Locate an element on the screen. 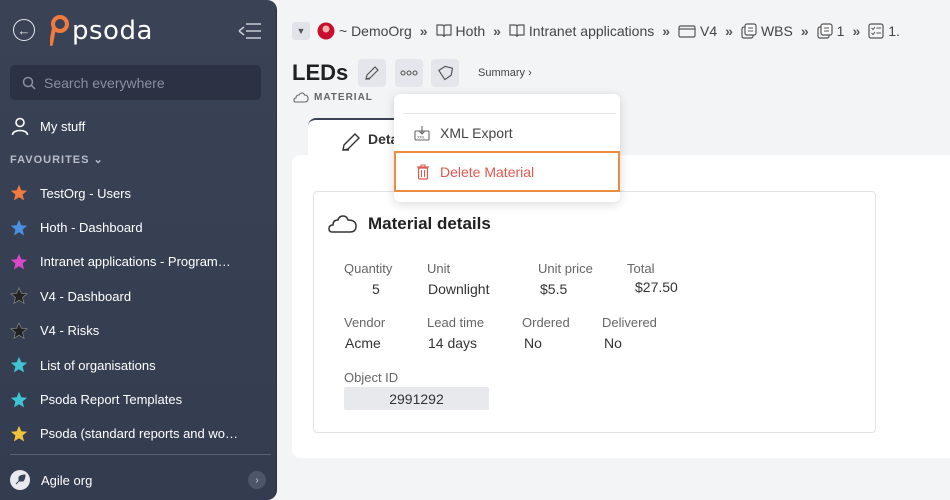  favourite-label: Hoth - Dashboard is located at coordinates (91, 228).